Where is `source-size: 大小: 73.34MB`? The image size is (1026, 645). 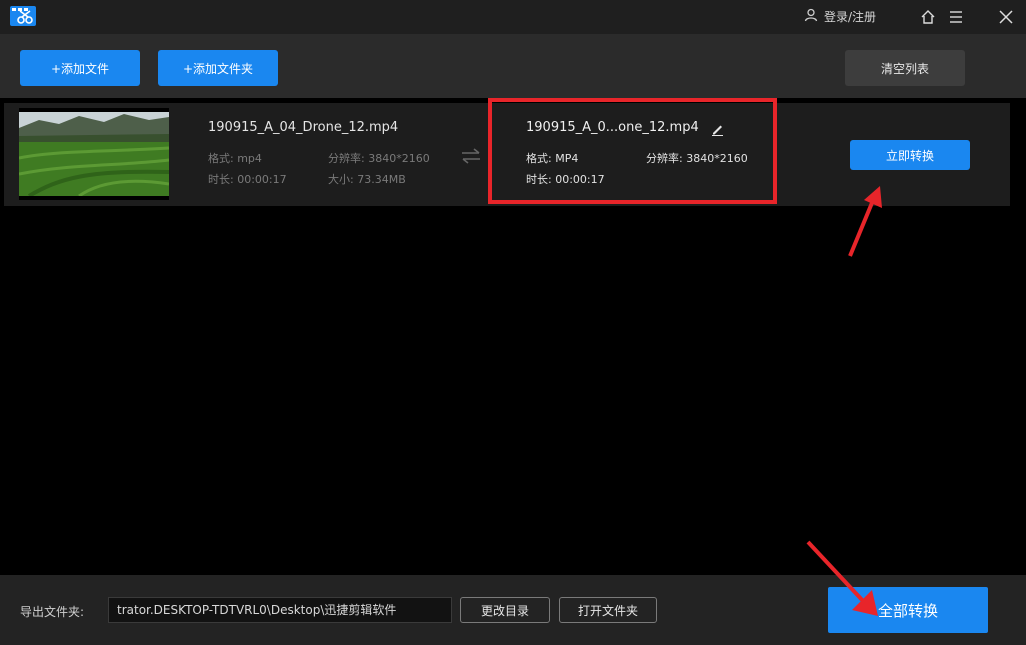 source-size: 大小: 73.34MB is located at coordinates (367, 179).